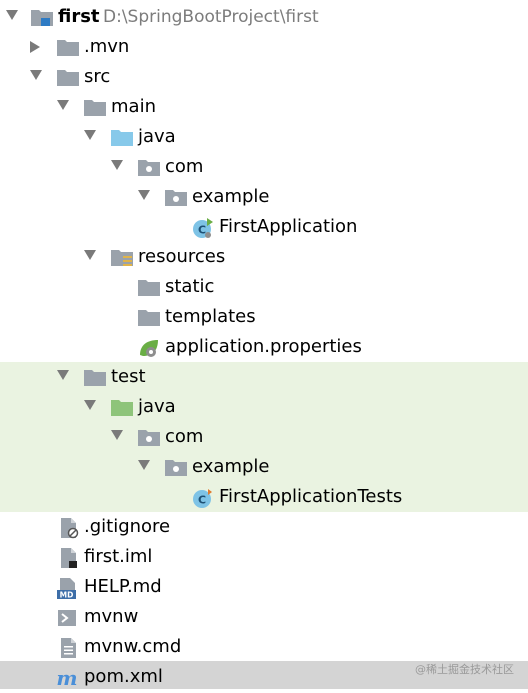 The width and height of the screenshot is (528, 693). Describe the element at coordinates (211, 17) in the screenshot. I see `project-path: D:\SpringBootProject\first` at that location.